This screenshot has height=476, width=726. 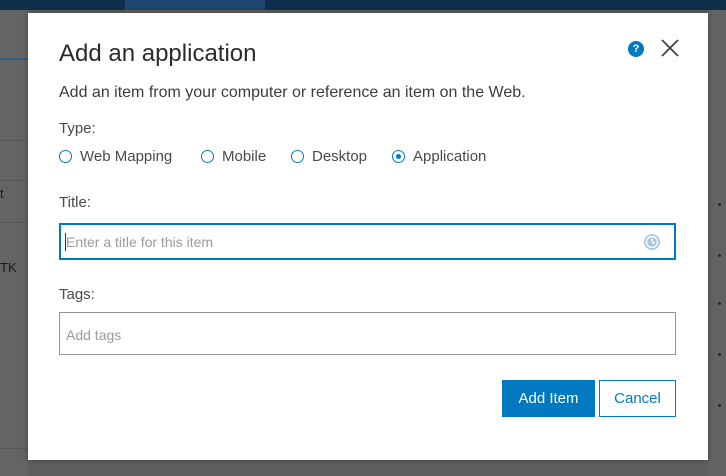 What do you see at coordinates (717, 243) in the screenshot?
I see `background-right-column` at bounding box center [717, 243].